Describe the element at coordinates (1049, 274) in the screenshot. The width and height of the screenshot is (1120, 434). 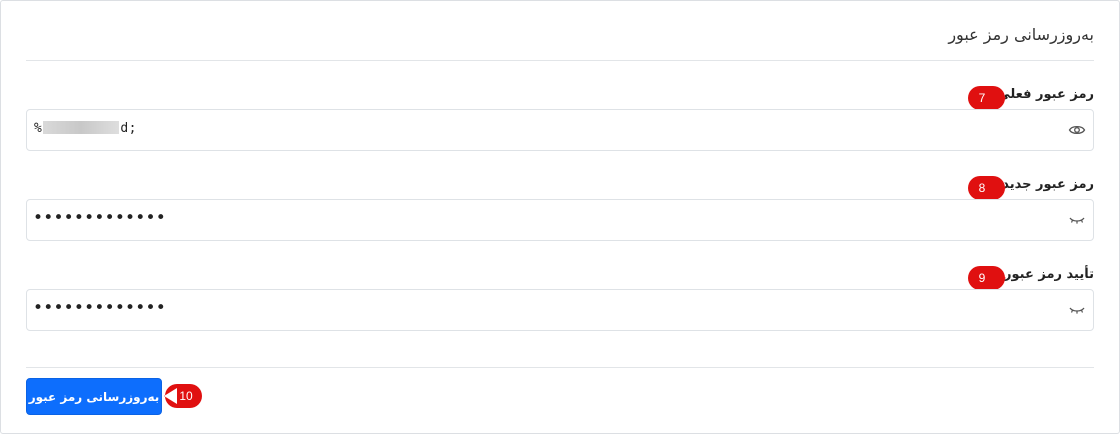
I see `confirm-password-label: تأیید رمز عبور` at that location.